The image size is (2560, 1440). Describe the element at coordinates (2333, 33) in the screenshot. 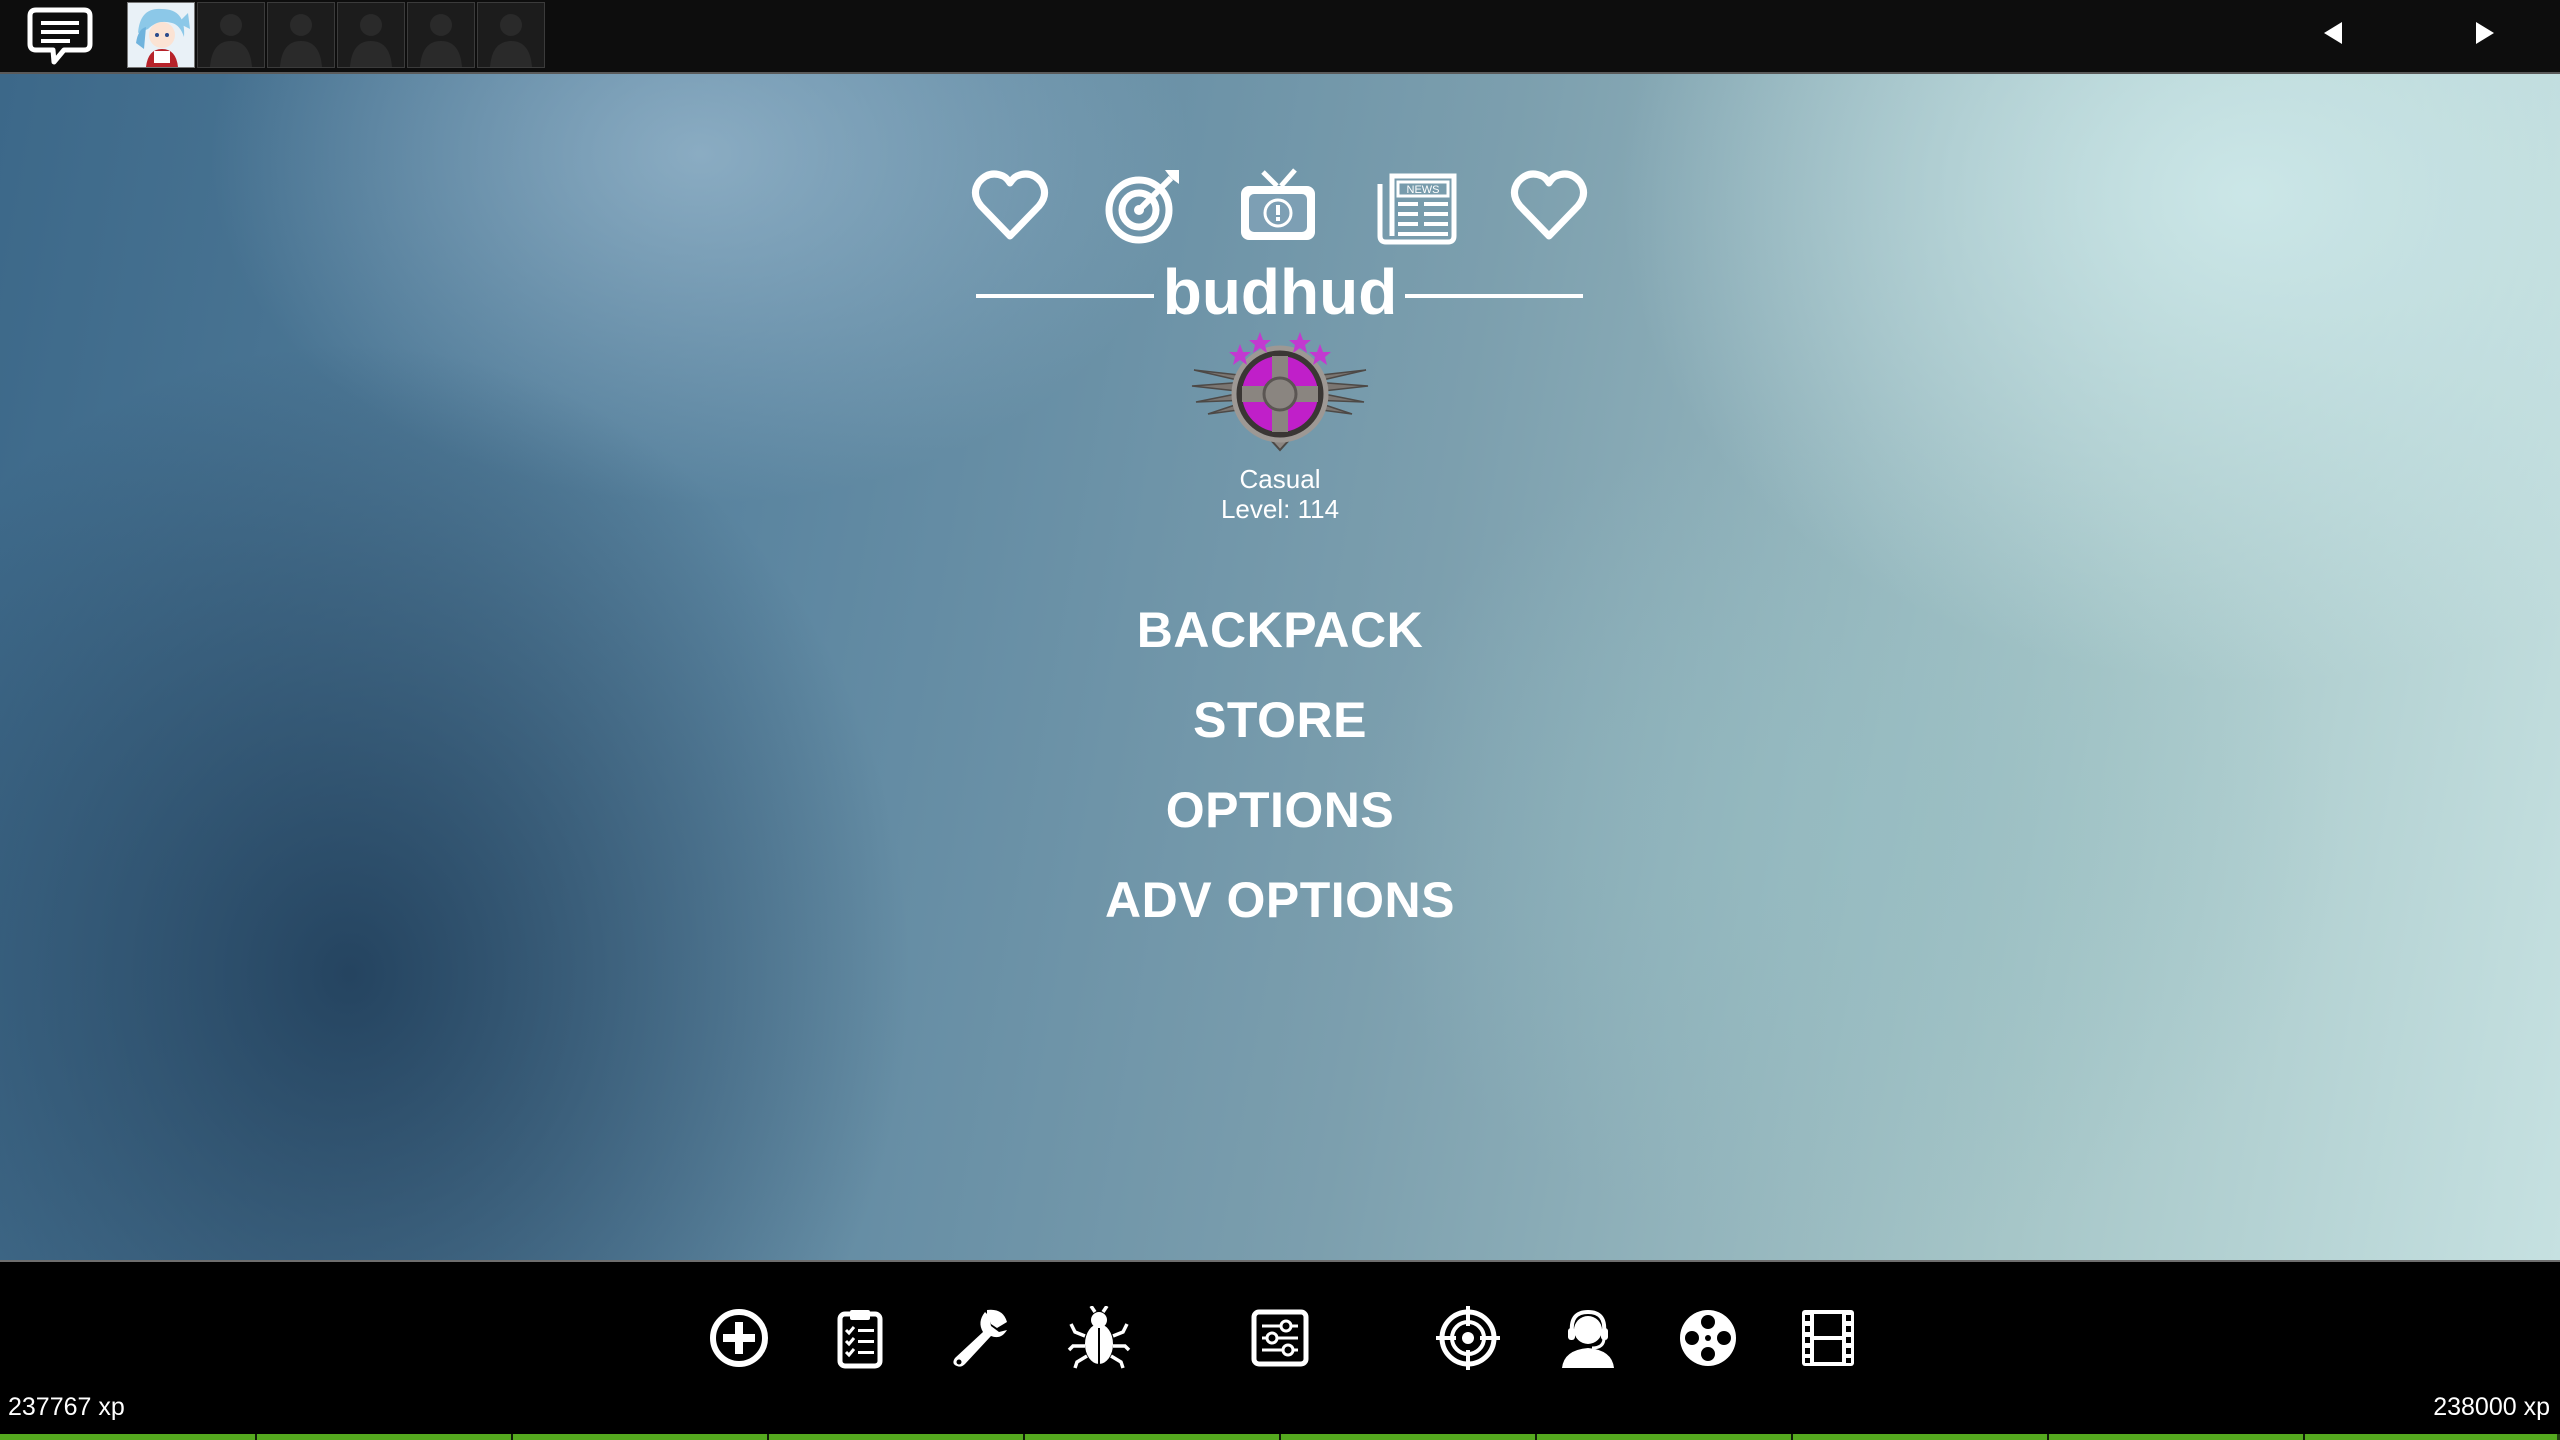

I see `previous-arrow-icon` at that location.